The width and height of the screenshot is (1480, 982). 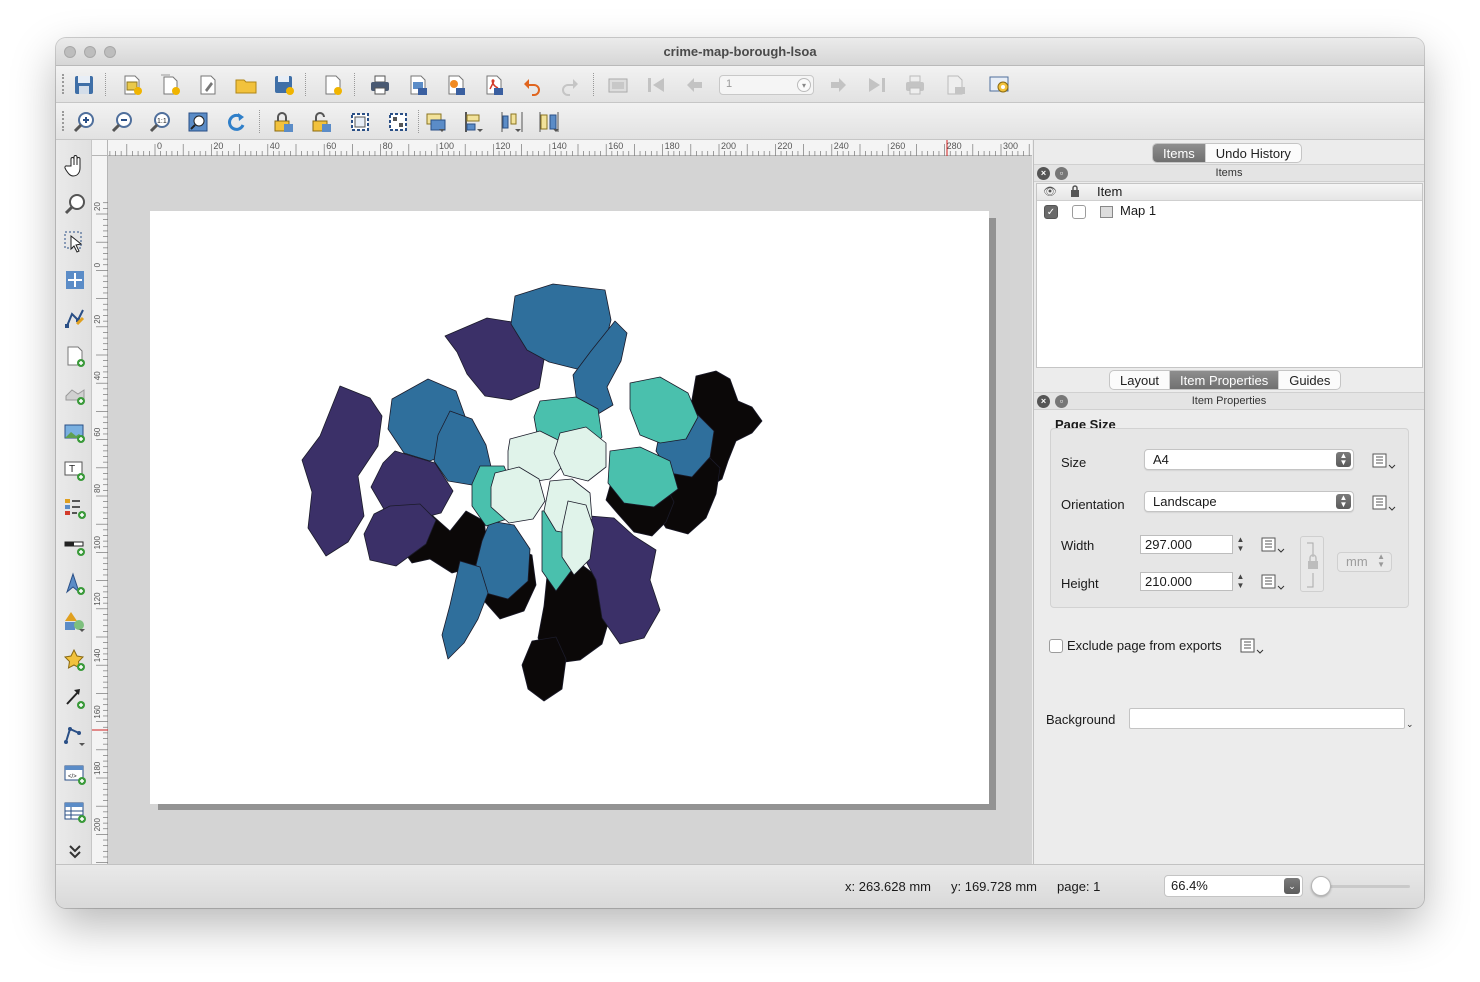 What do you see at coordinates (1186, 544) in the screenshot?
I see `width-input: 297.000` at bounding box center [1186, 544].